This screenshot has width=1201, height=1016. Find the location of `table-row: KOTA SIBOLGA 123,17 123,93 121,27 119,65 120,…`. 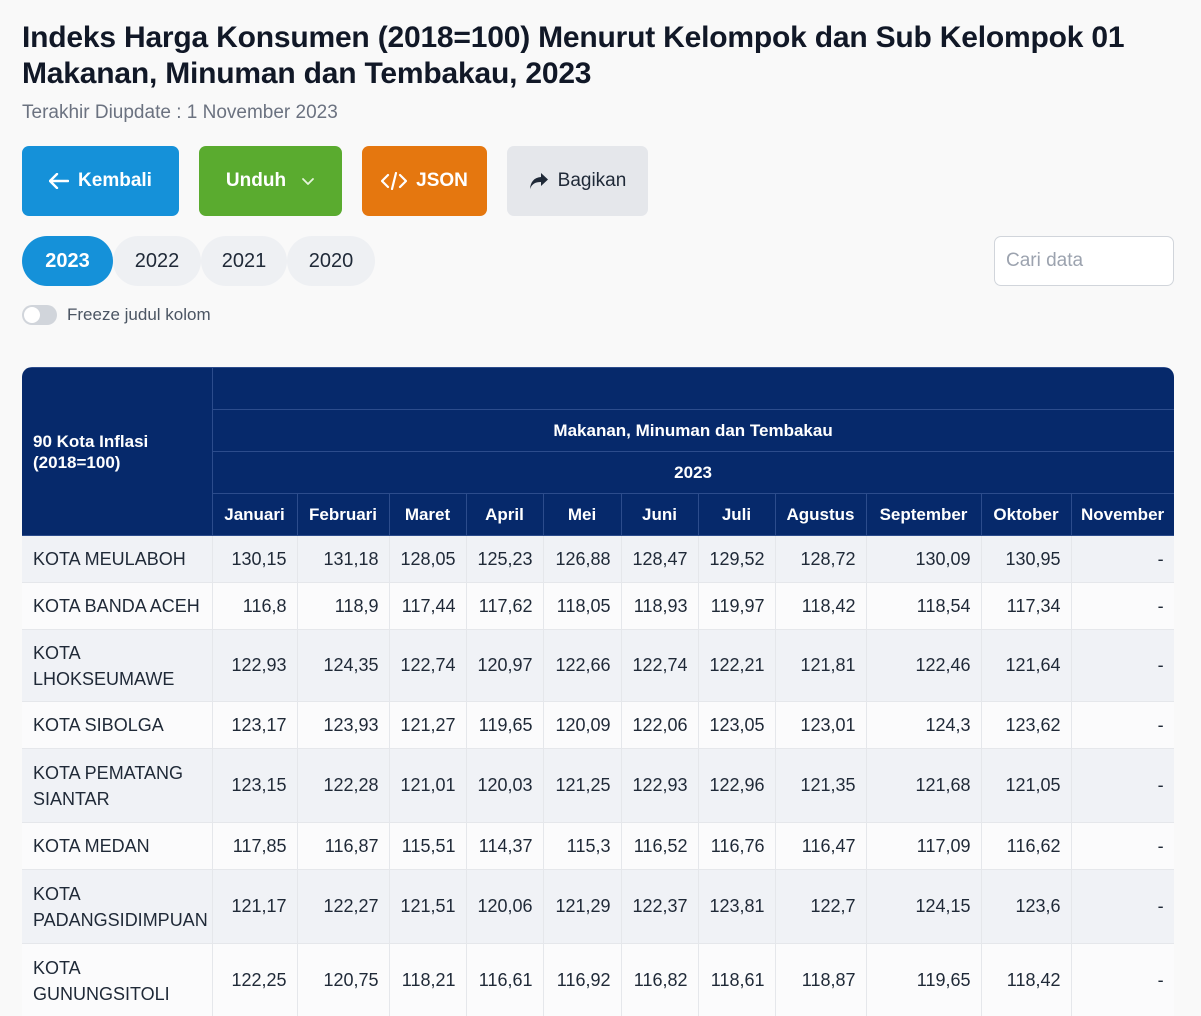

table-row: KOTA SIBOLGA 123,17 123,93 121,27 119,65 120,… is located at coordinates (598, 725).